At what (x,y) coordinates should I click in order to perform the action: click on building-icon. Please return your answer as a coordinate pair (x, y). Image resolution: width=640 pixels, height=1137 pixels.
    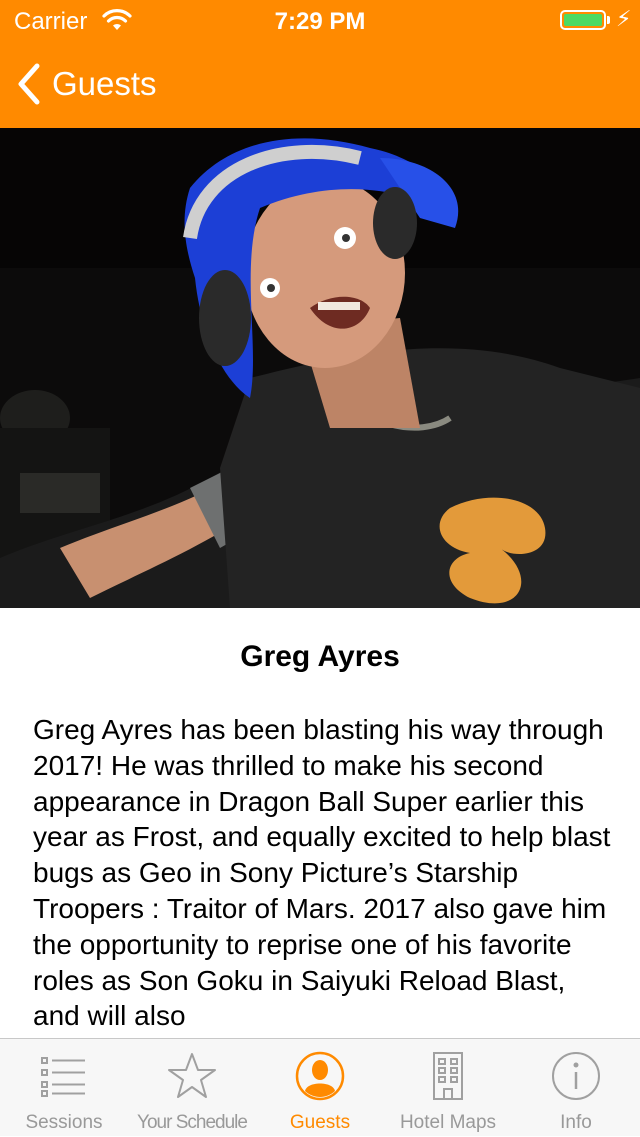
    Looking at the image, I should click on (448, 1076).